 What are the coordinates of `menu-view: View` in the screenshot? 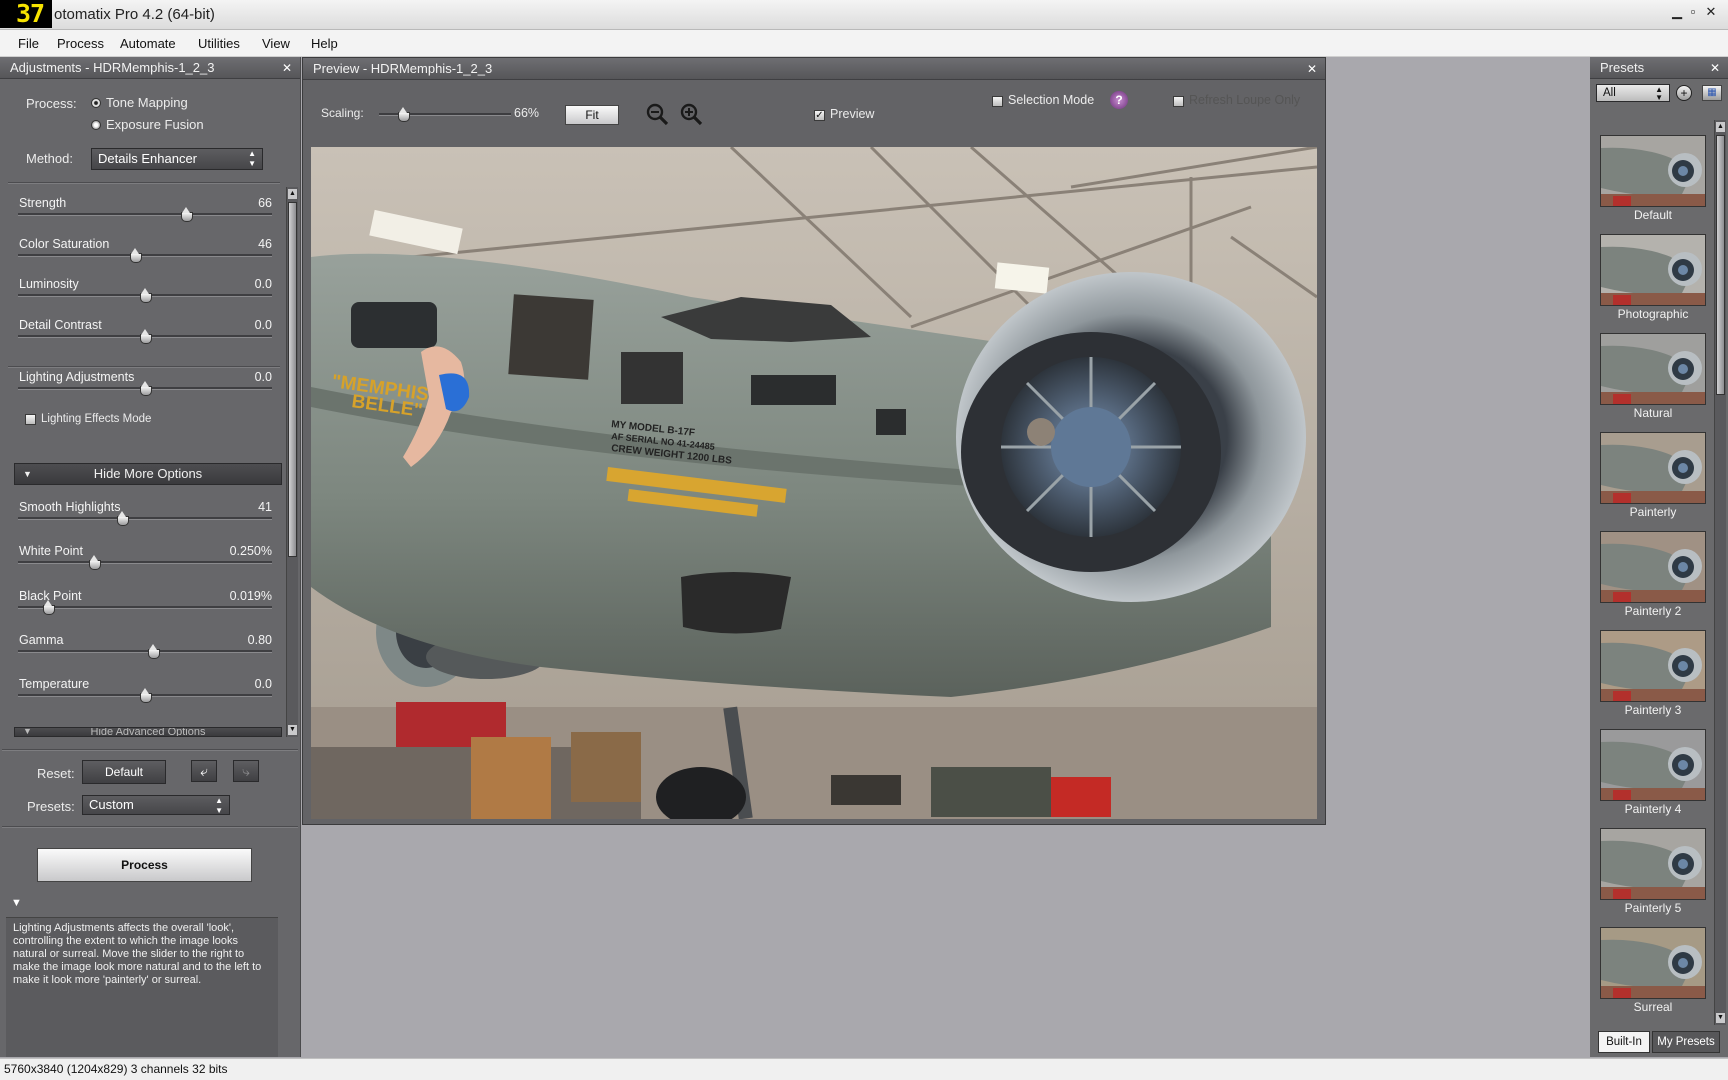 It's located at (276, 43).